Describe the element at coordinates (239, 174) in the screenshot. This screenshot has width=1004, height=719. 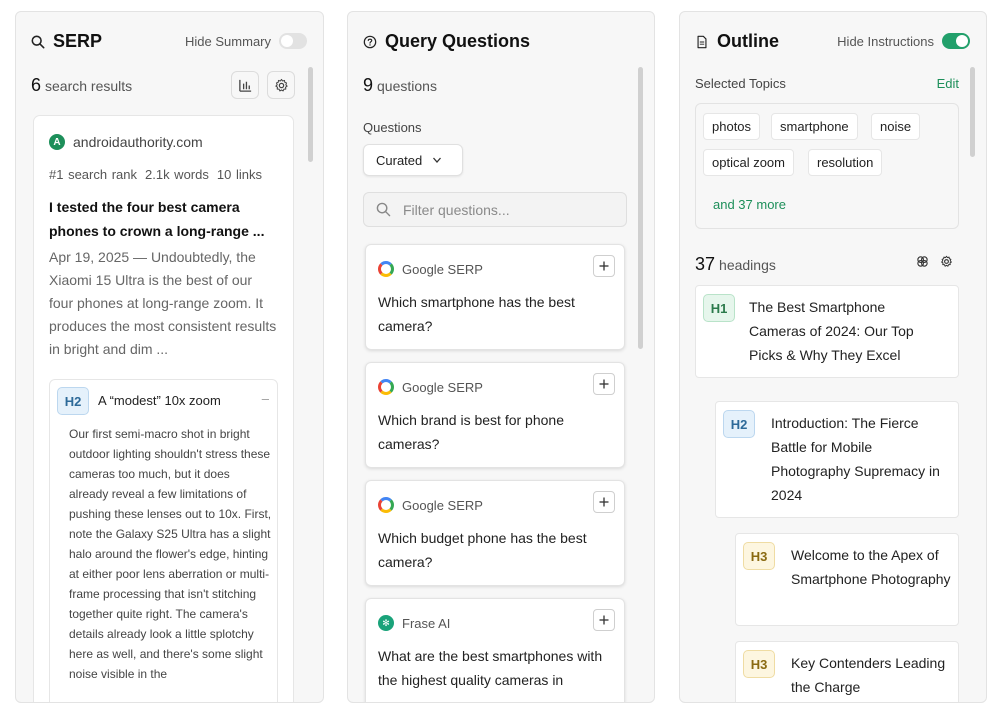
I see `result-links: 10 links` at that location.